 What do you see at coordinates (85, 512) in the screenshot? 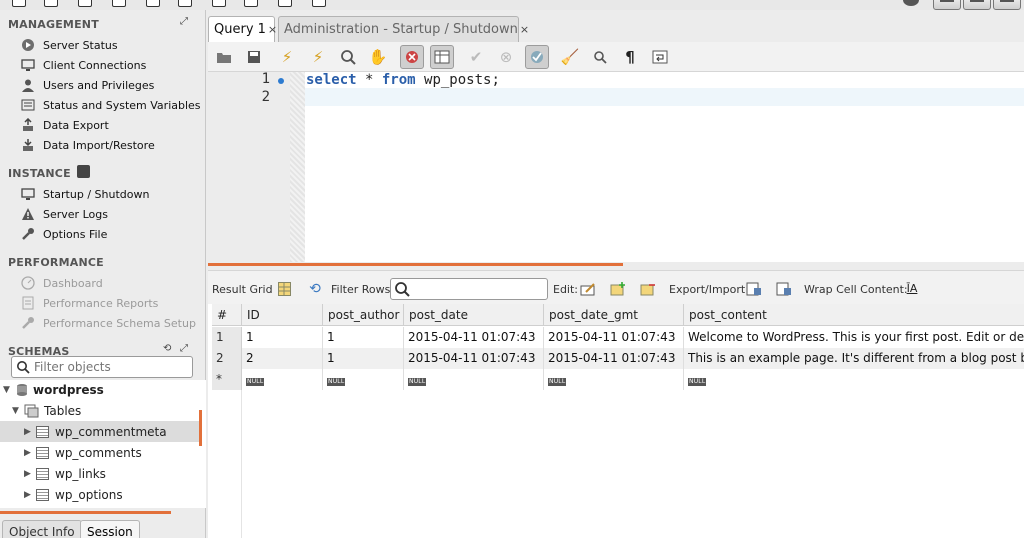
I see `tree-horizontal-scrollbar` at bounding box center [85, 512].